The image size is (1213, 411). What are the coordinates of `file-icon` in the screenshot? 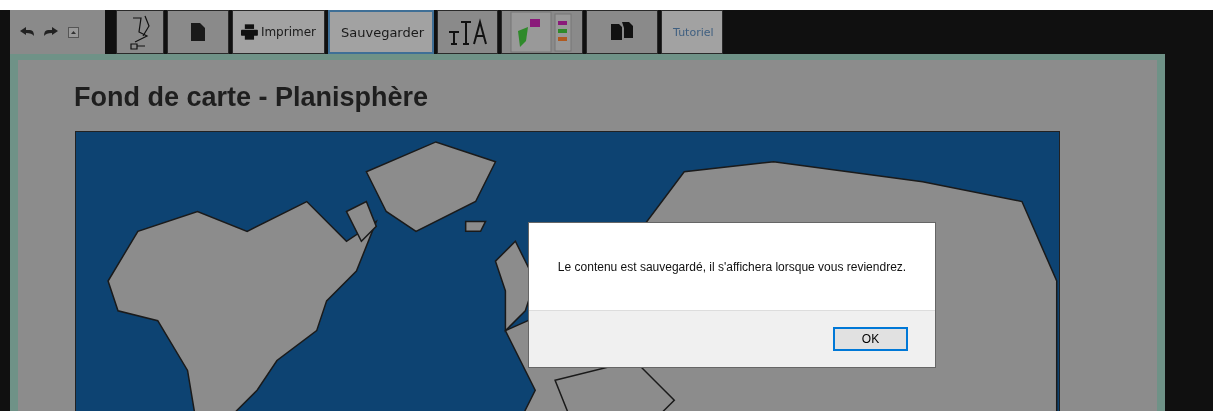 It's located at (198, 32).